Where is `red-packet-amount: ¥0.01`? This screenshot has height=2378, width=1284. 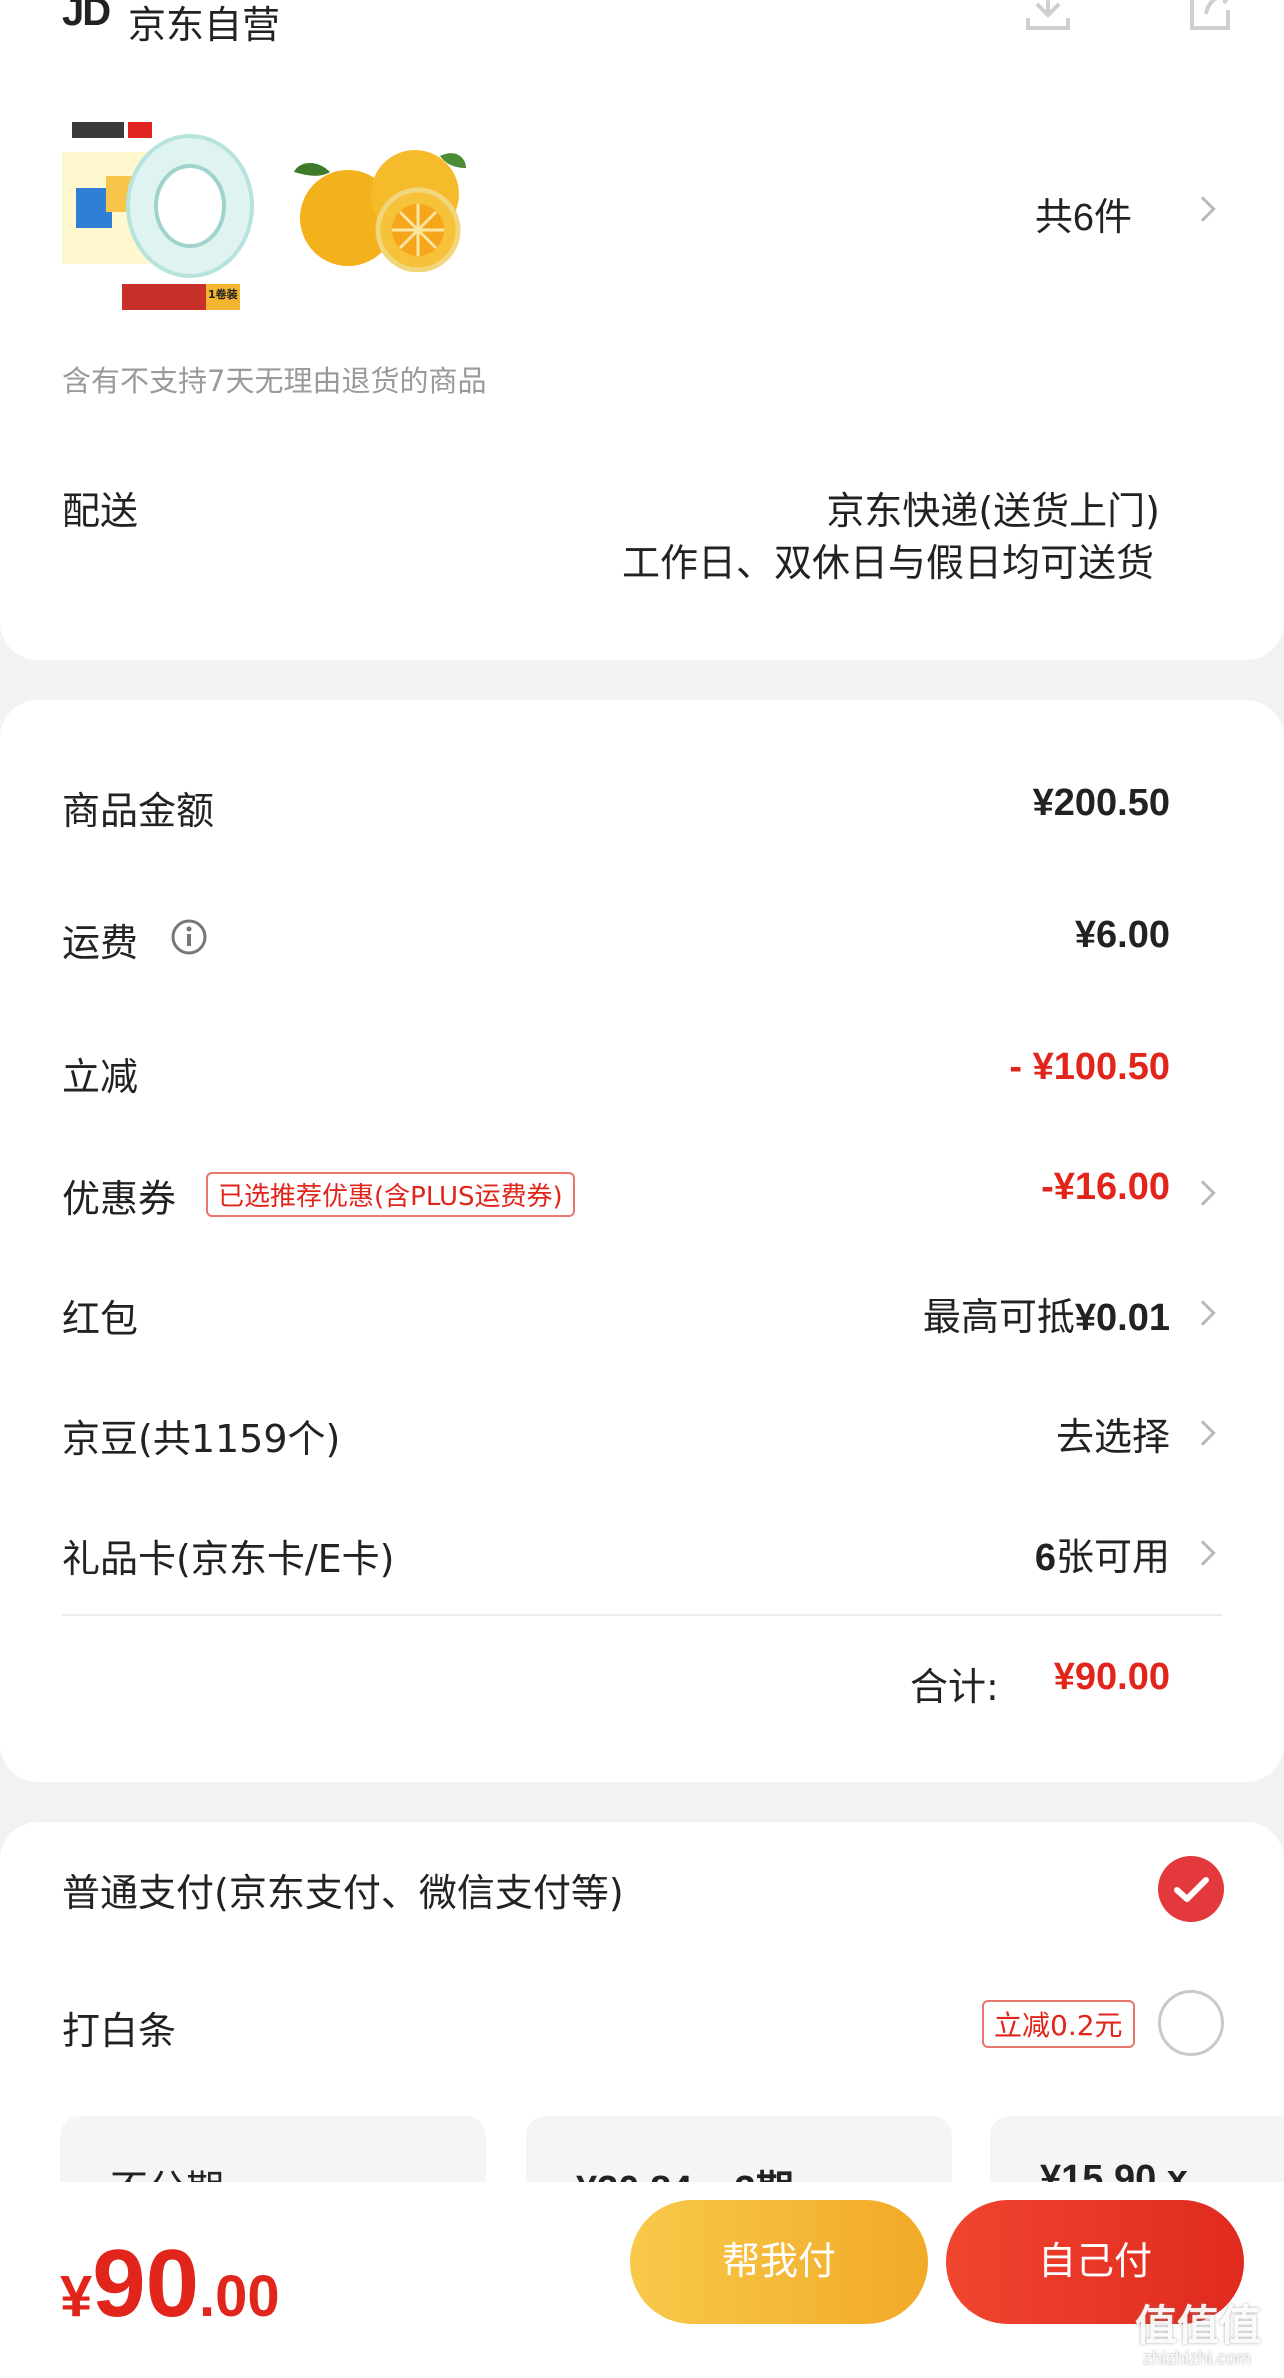 red-packet-amount: ¥0.01 is located at coordinates (1122, 1318).